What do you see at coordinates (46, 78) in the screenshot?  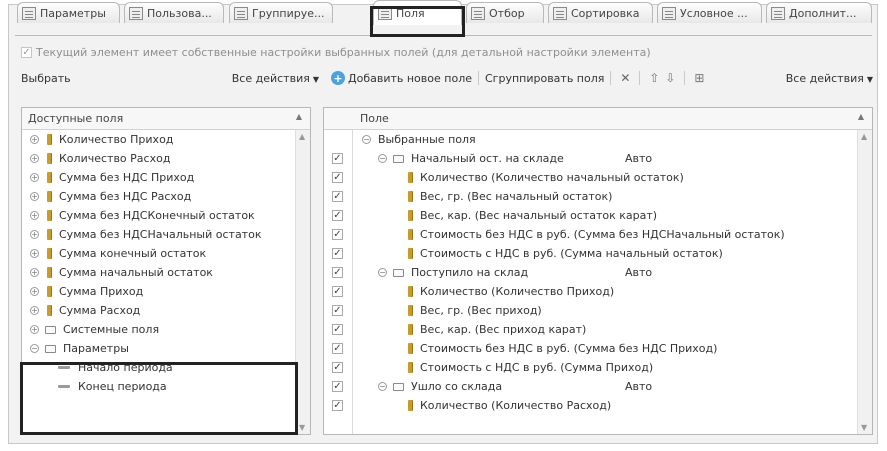 I see `select-button: Выбрать` at bounding box center [46, 78].